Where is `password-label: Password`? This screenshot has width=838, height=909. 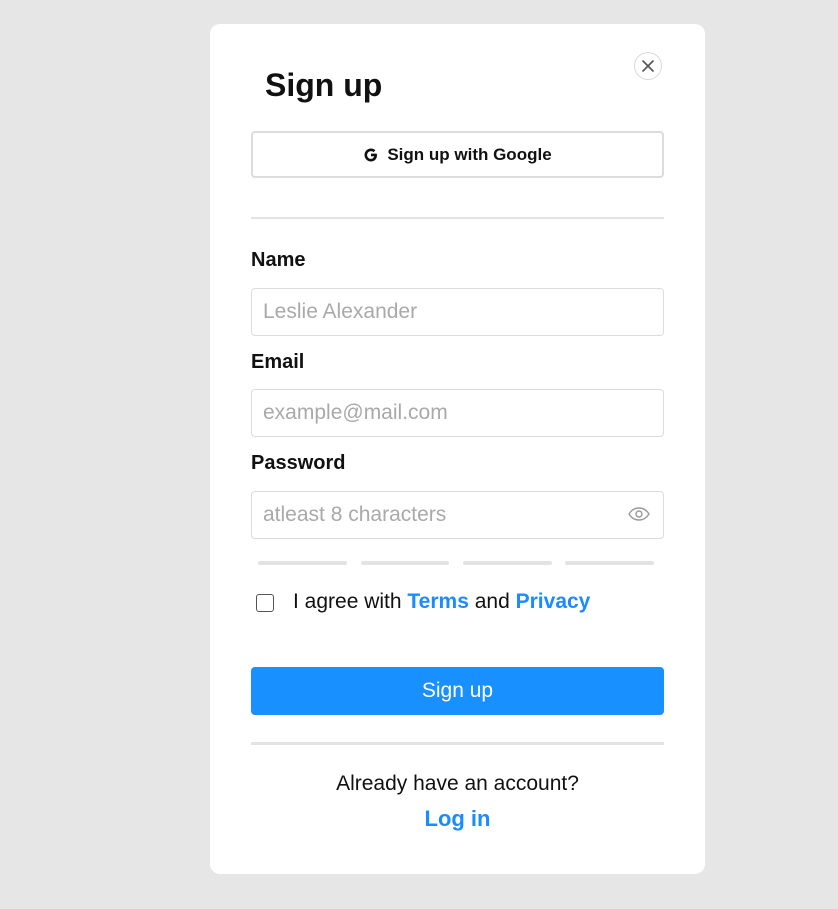
password-label: Password is located at coordinates (298, 463).